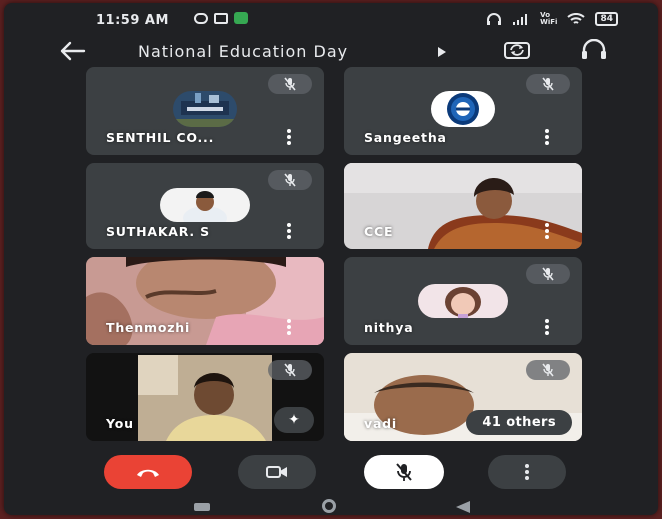  I want to click on participant-name: CCE, so click(379, 231).